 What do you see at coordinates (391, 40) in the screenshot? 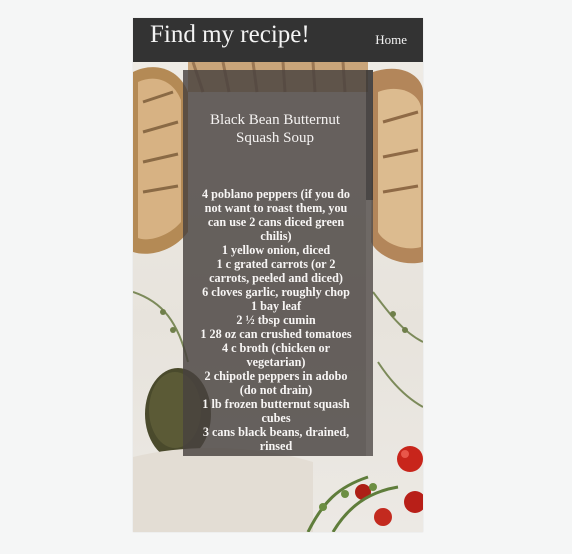
I see `nav-home-link: Home` at bounding box center [391, 40].